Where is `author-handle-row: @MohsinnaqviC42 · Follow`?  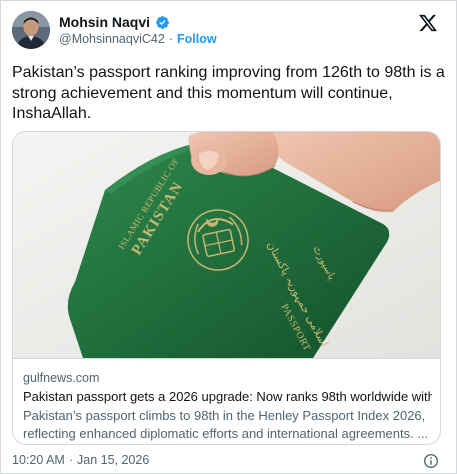 author-handle-row: @MohsinnaqviC42 · Follow is located at coordinates (138, 39).